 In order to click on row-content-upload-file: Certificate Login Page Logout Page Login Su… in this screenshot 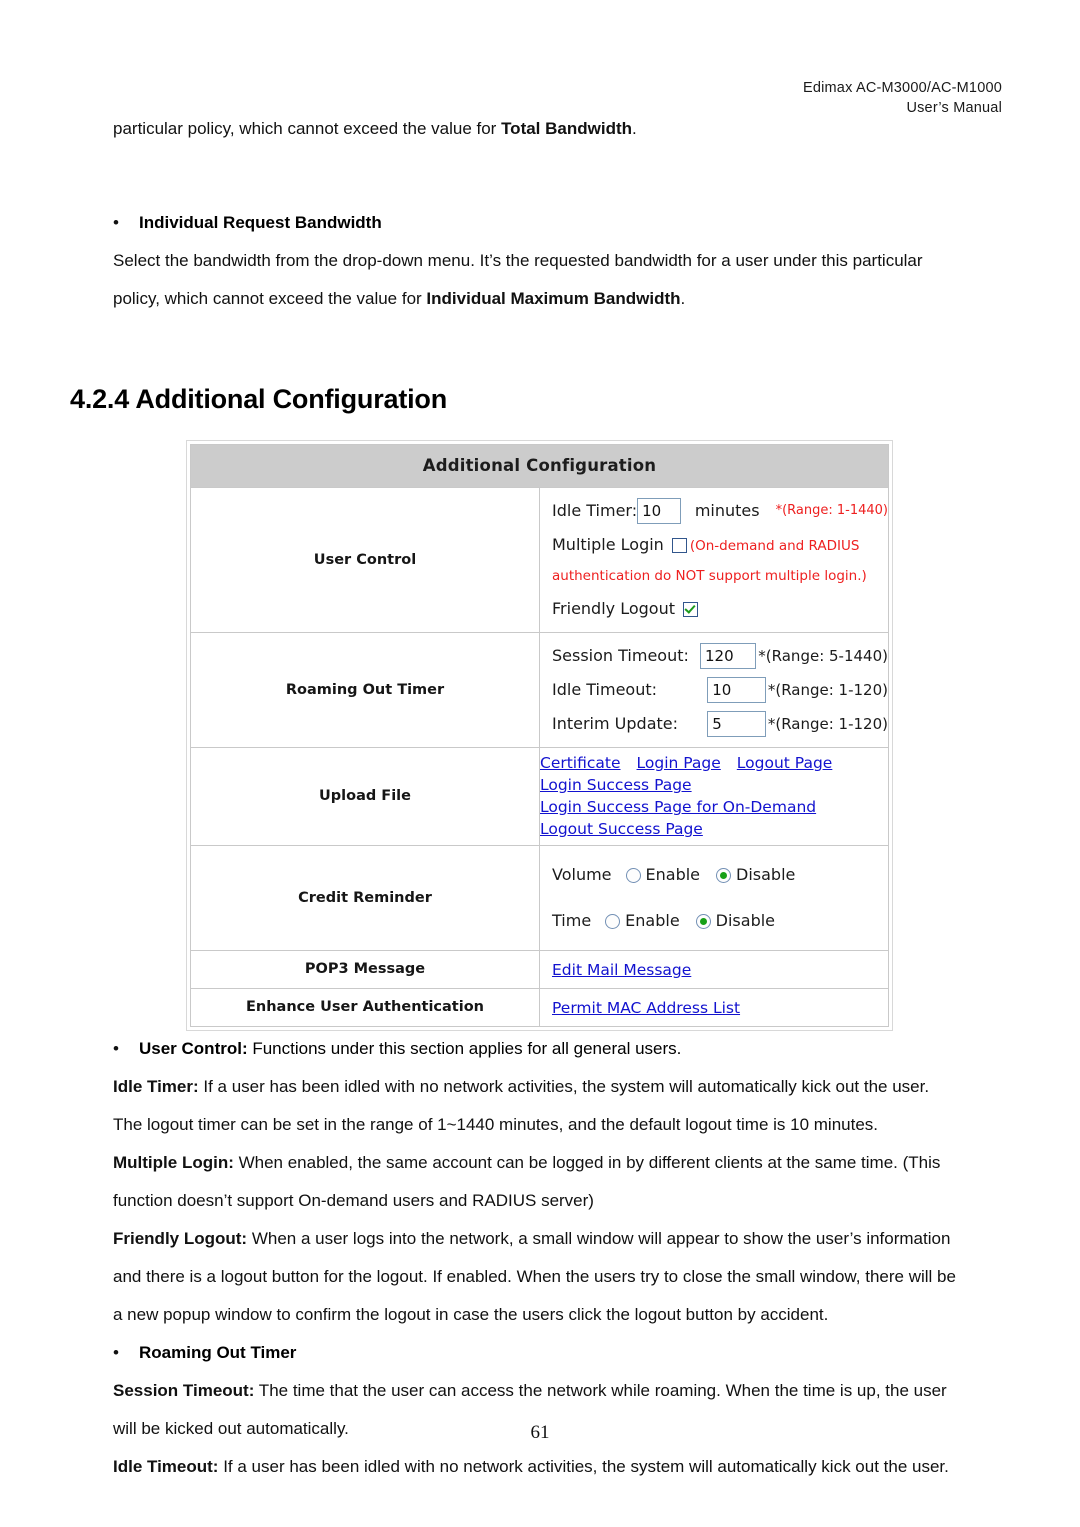, I will do `click(714, 796)`.